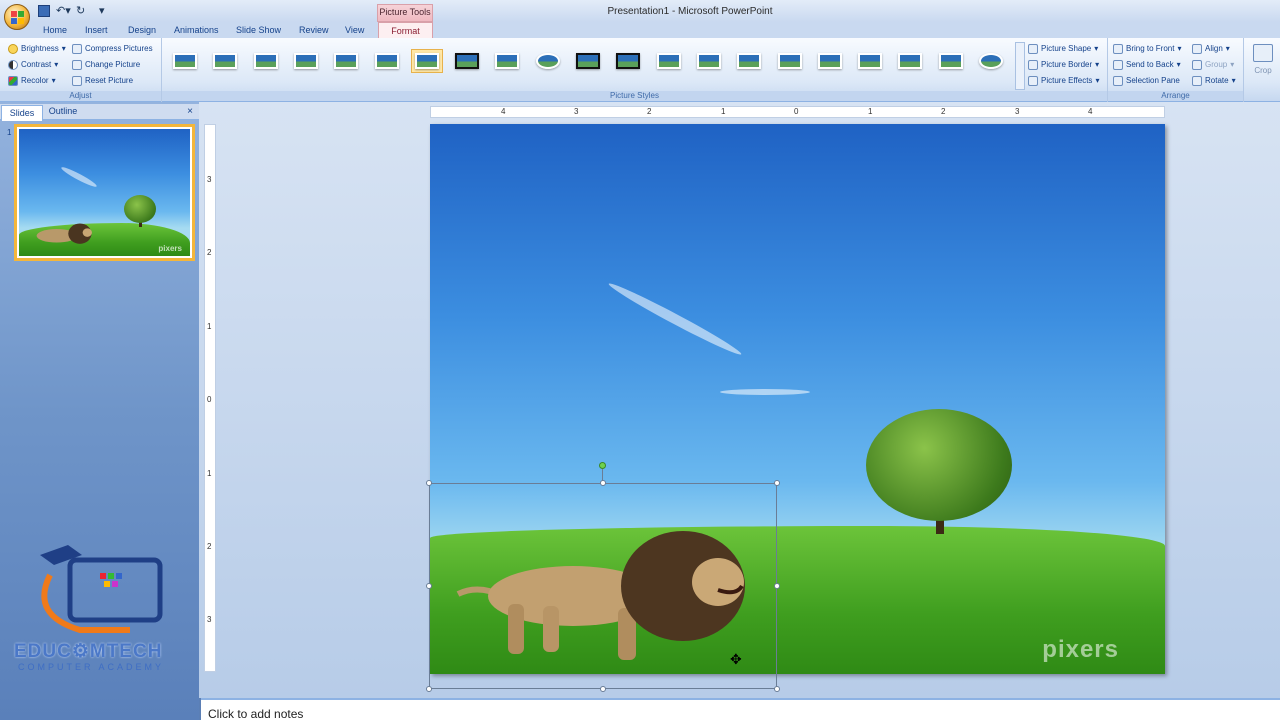 The height and width of the screenshot is (720, 1280). Describe the element at coordinates (777, 586) in the screenshot. I see `resize-handle-e` at that location.